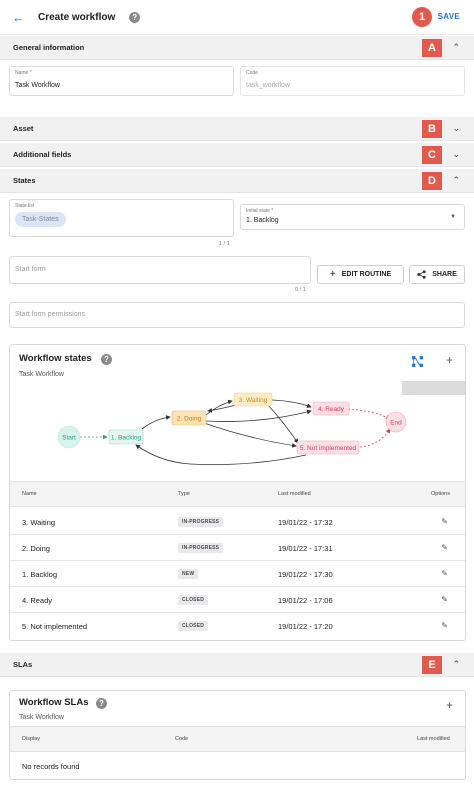  Describe the element at coordinates (237, 155) in the screenshot. I see `section-additional-fields: Additional fields ⌄` at that location.